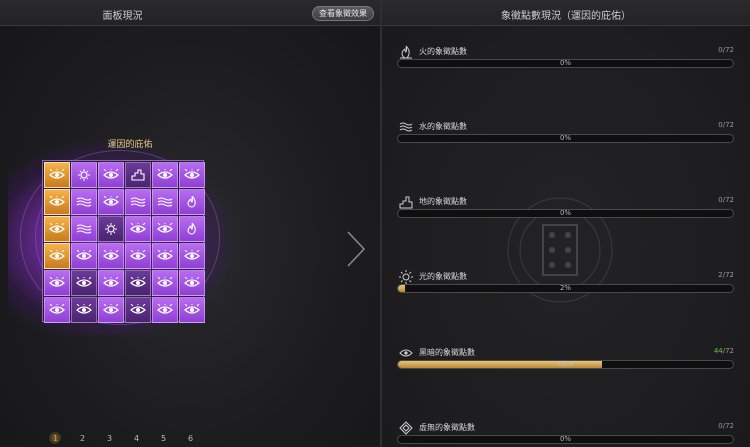 This screenshot has width=750, height=447. Describe the element at coordinates (443, 276) in the screenshot. I see `stat-name: 光的象徵點數` at that location.